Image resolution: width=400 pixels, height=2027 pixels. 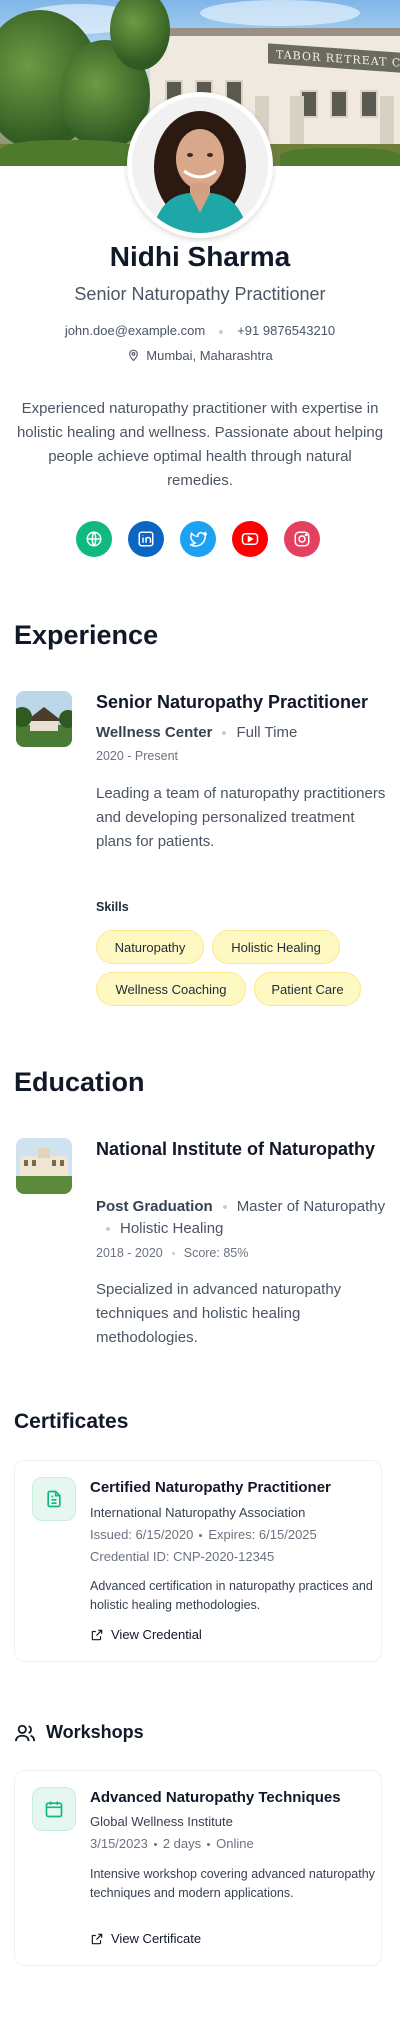 What do you see at coordinates (54, 1499) in the screenshot?
I see `file-text-icon` at bounding box center [54, 1499].